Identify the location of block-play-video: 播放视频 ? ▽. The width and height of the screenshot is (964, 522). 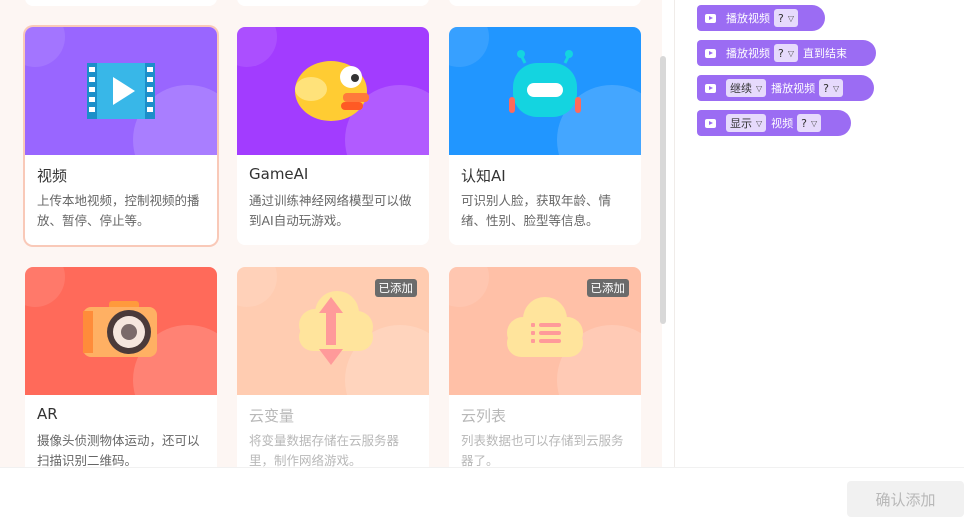
(761, 18).